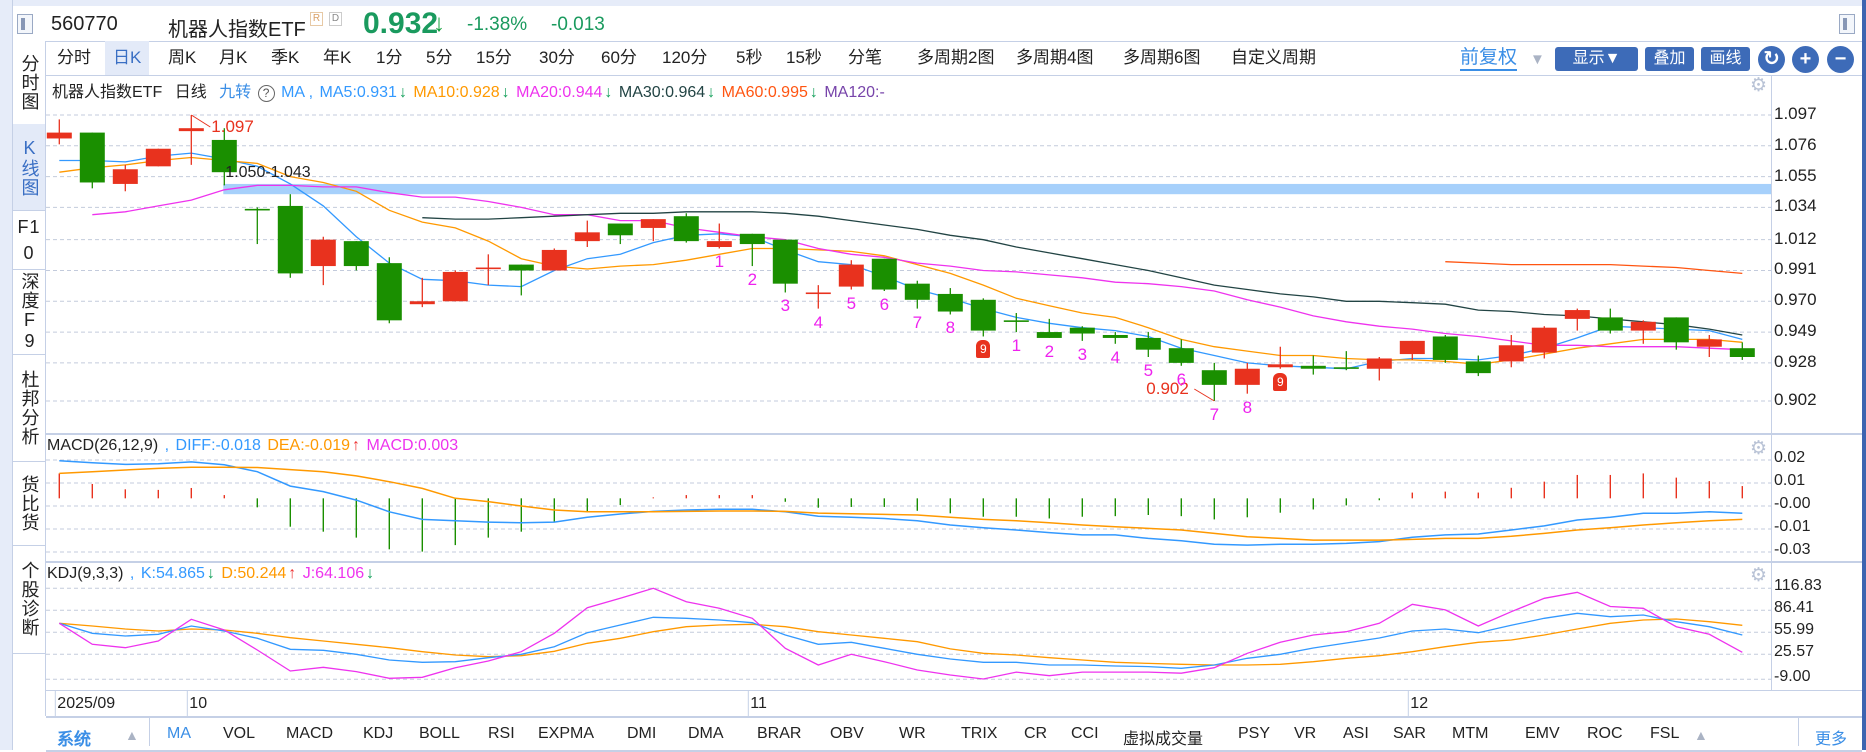 The width and height of the screenshot is (1866, 752). I want to click on td-count-label: 1, so click(719, 262).